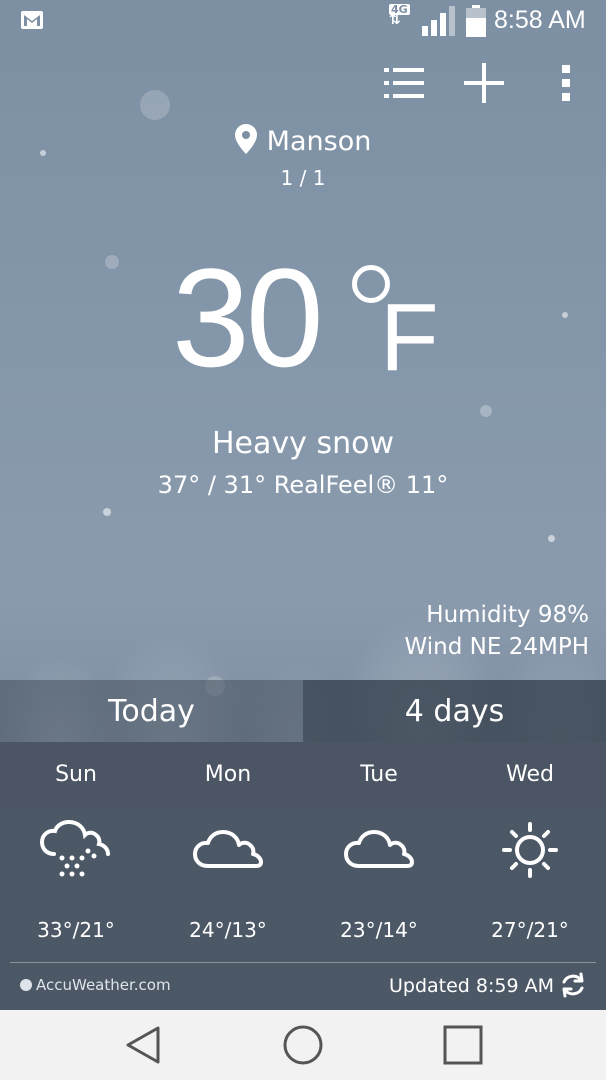  What do you see at coordinates (573, 985) in the screenshot?
I see `refresh-icon` at bounding box center [573, 985].